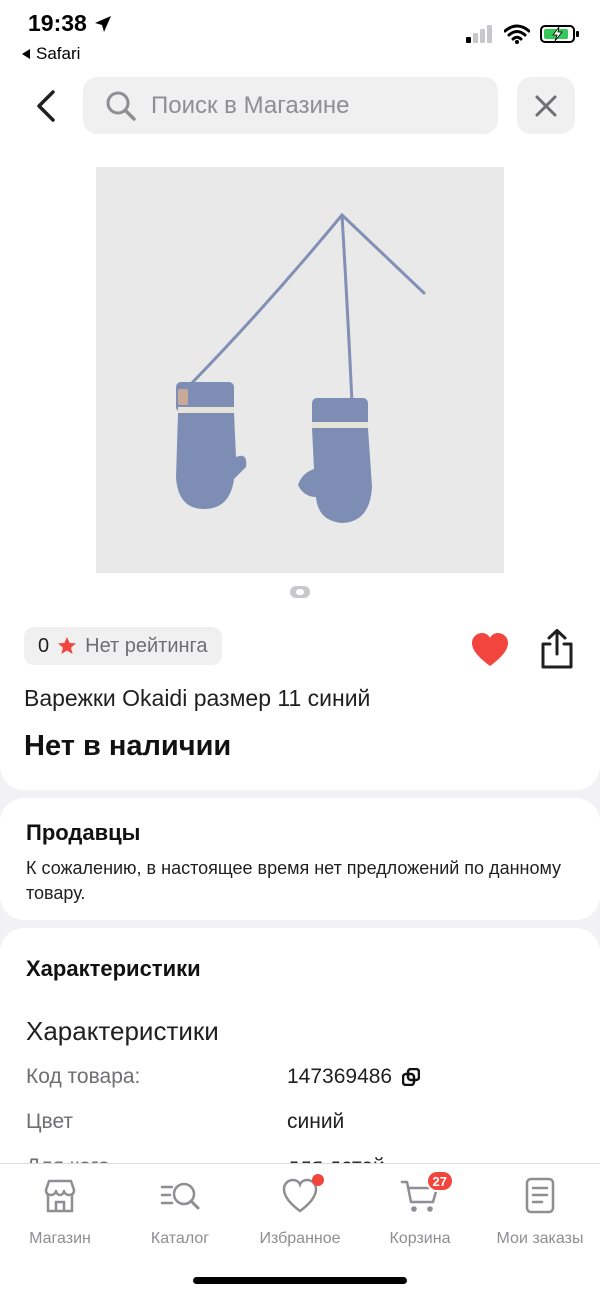  I want to click on image-pager-dot, so click(300, 592).